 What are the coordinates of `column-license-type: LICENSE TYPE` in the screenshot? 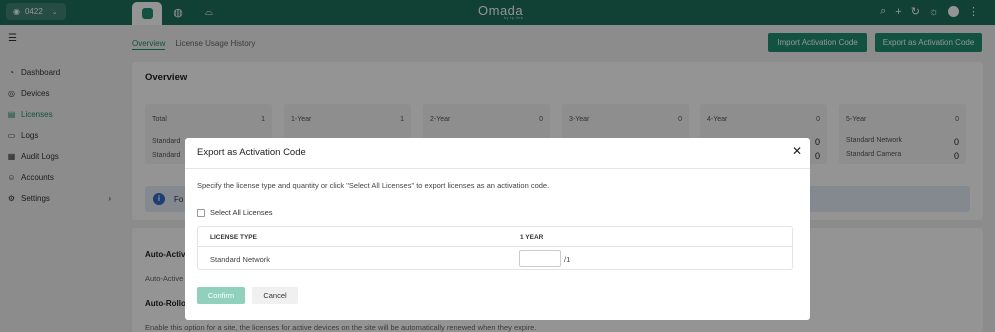 It's located at (233, 237).